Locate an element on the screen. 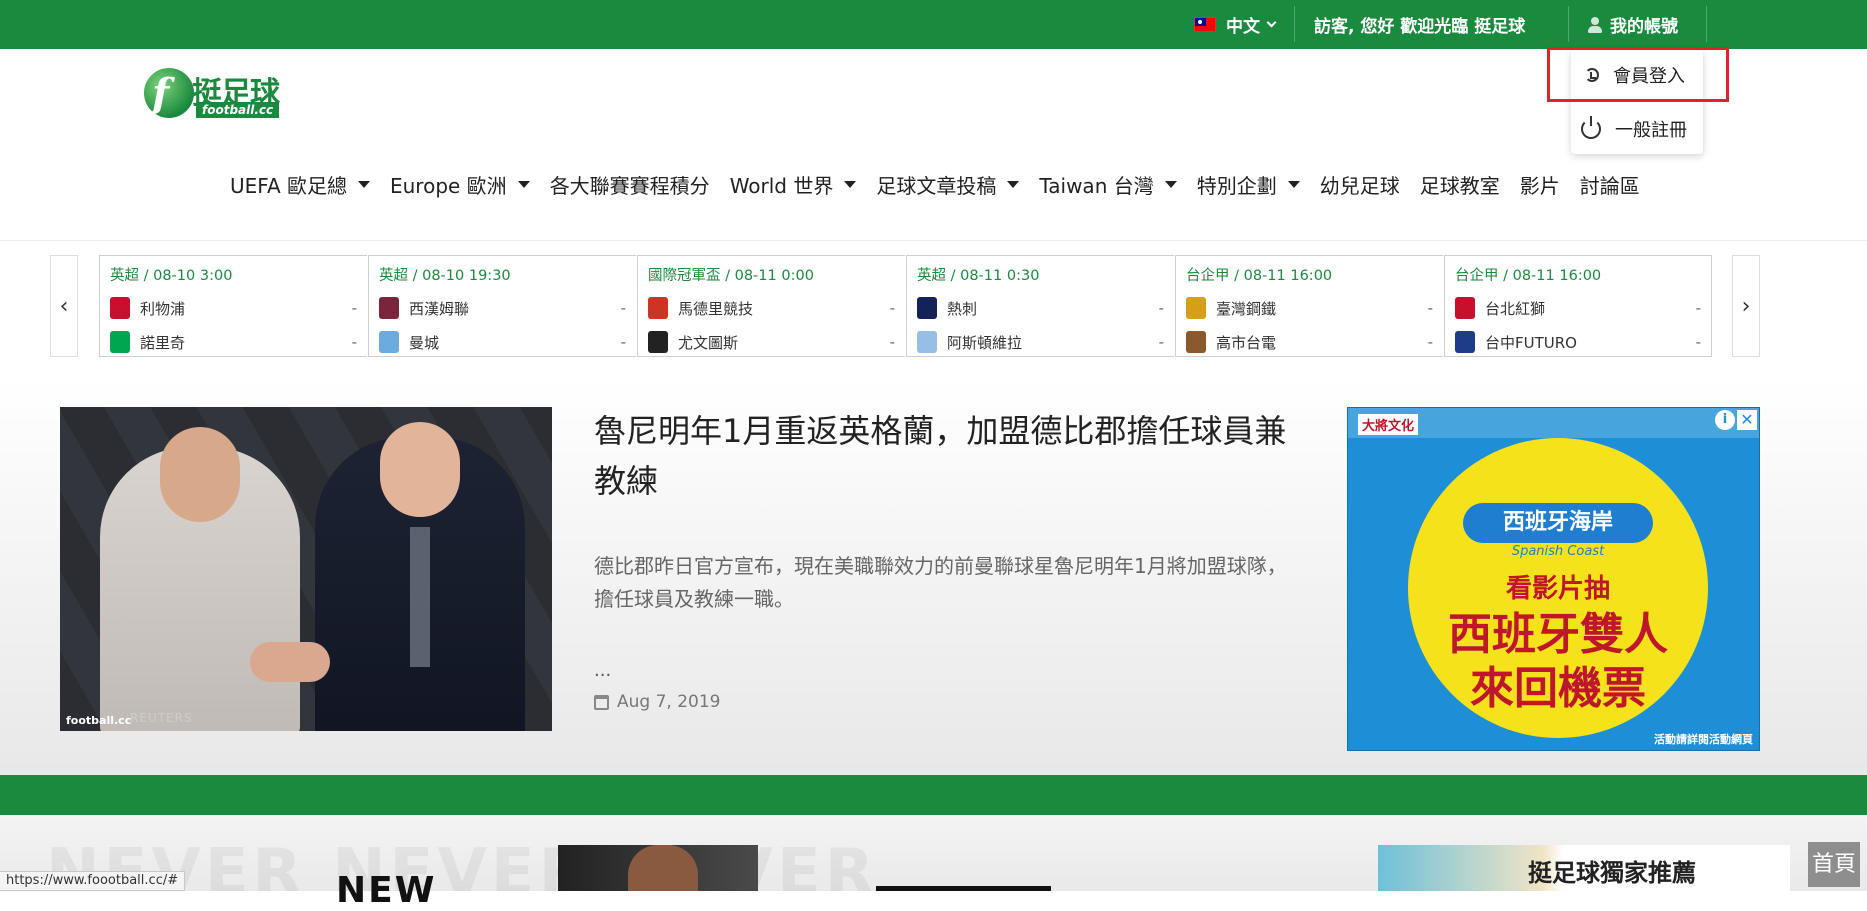 The width and height of the screenshot is (1867, 911). calendar-icon is located at coordinates (601, 702).